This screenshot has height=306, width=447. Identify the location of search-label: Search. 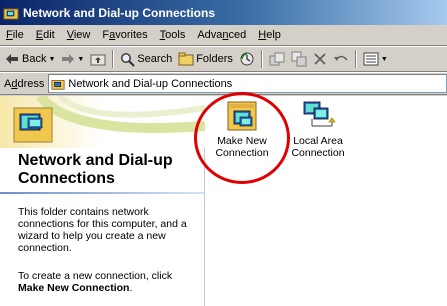
(155, 59).